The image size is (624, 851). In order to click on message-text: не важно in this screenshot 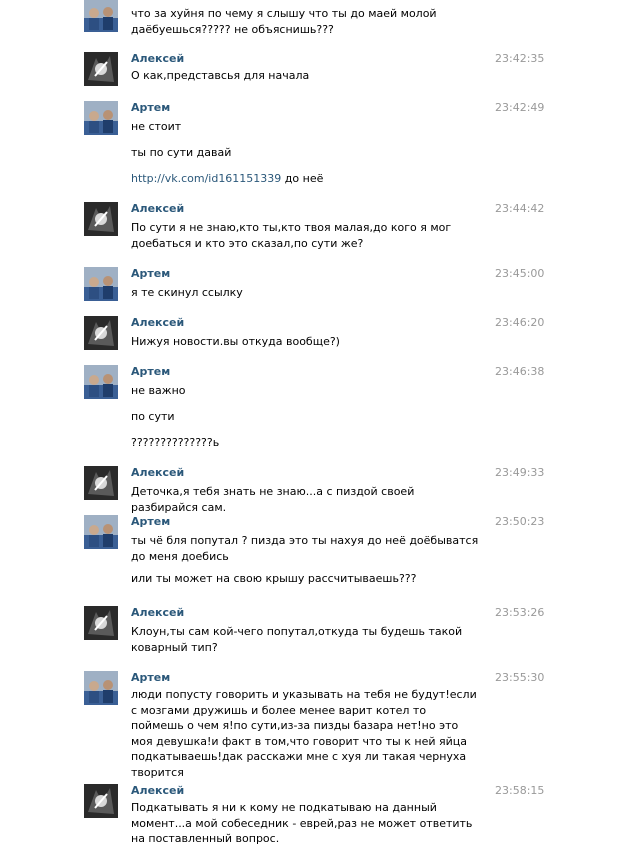, I will do `click(158, 390)`.